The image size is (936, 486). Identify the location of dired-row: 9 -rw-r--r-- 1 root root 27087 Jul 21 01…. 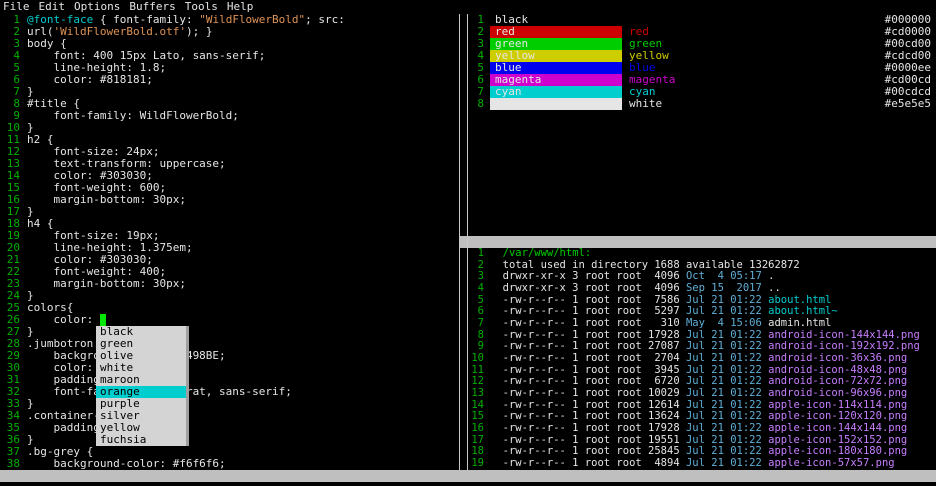
(703, 347).